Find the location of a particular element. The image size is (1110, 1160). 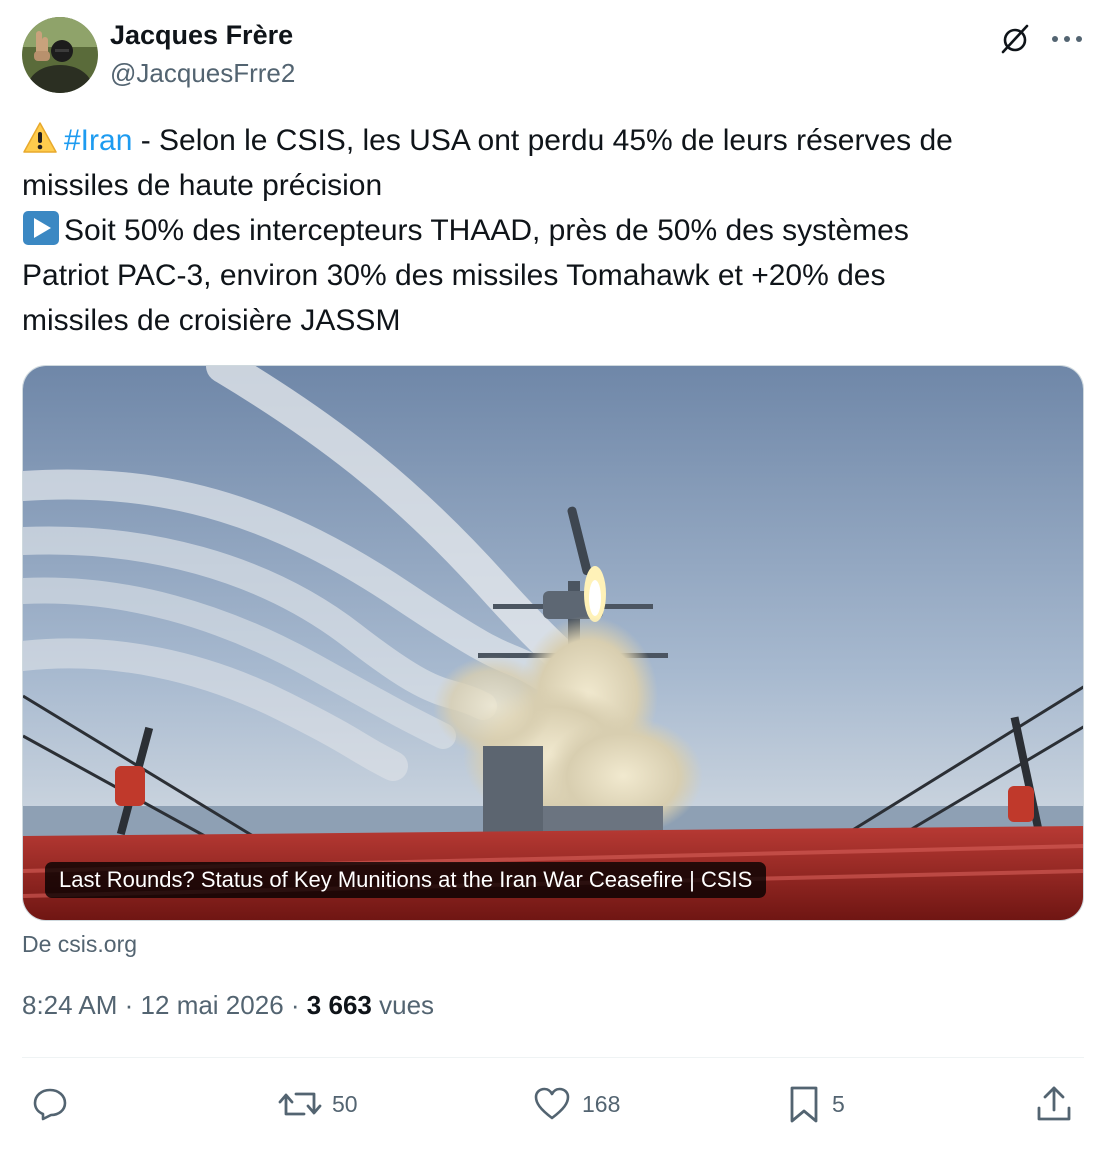

like-count: 168 is located at coordinates (601, 1103).